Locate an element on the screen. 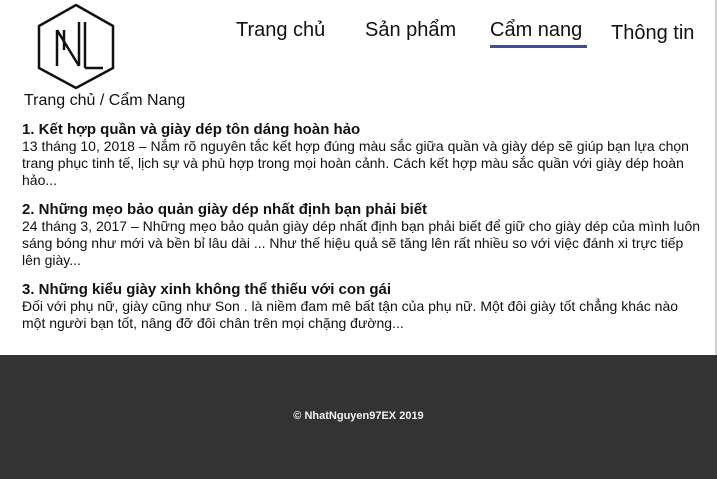  footer-copyright: © NhatNguyen97EX 2019 is located at coordinates (358, 416).